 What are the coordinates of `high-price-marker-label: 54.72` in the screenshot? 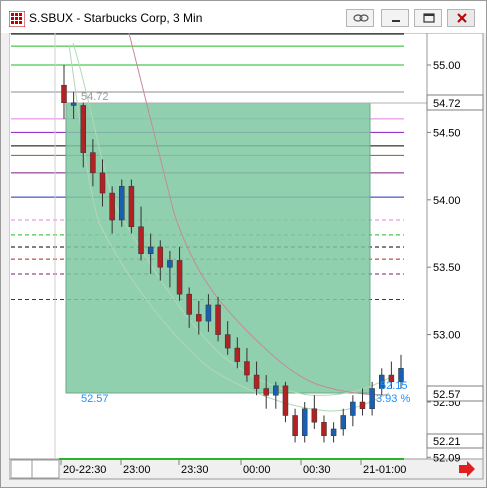 It's located at (447, 104).